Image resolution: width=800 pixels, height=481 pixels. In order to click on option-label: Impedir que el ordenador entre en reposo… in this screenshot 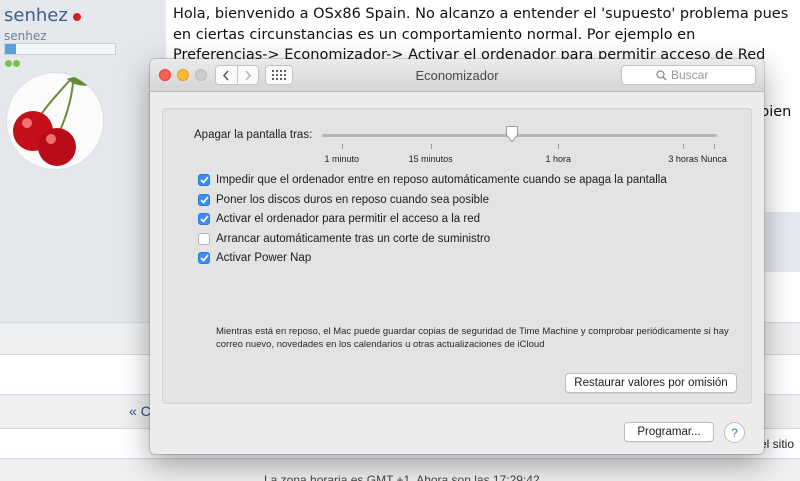, I will do `click(441, 180)`.